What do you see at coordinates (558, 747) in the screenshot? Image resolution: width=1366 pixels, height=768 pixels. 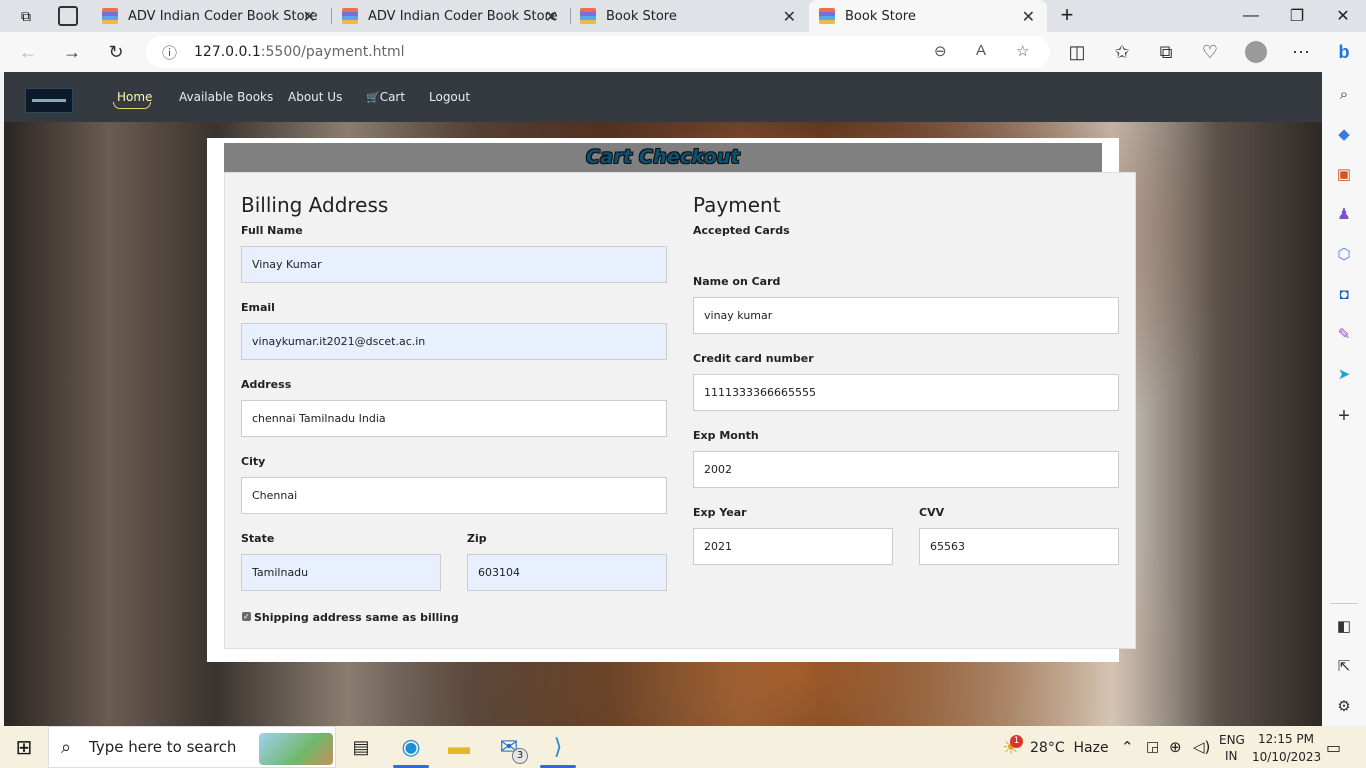 I see `vscode-icon: ⟩` at bounding box center [558, 747].